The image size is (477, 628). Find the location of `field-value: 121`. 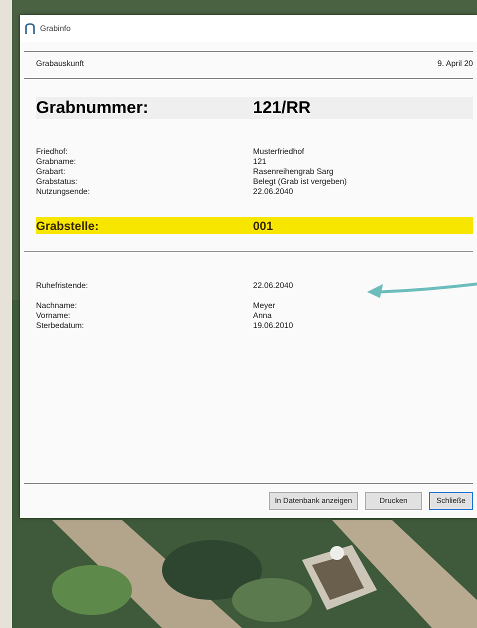

field-value: 121 is located at coordinates (259, 162).